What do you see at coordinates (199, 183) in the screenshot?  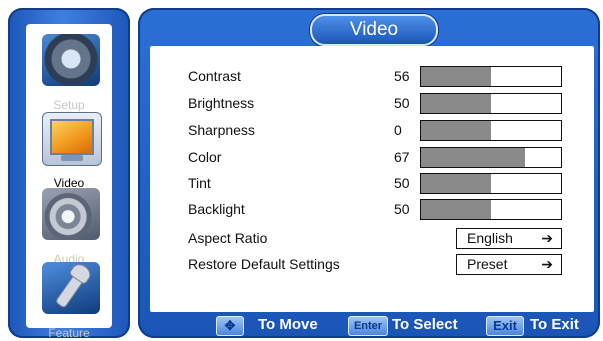 I see `setting-label: Tint` at bounding box center [199, 183].